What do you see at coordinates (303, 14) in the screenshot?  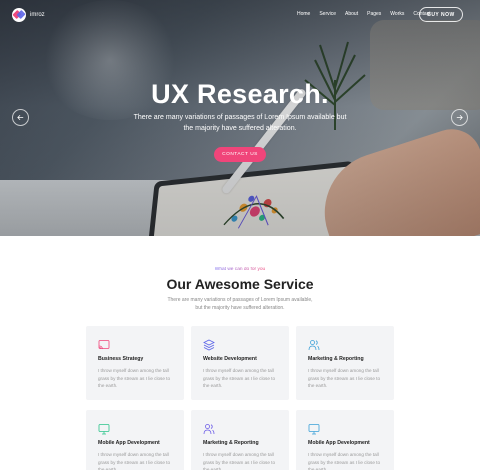 I see `menu-item-home: Home` at bounding box center [303, 14].